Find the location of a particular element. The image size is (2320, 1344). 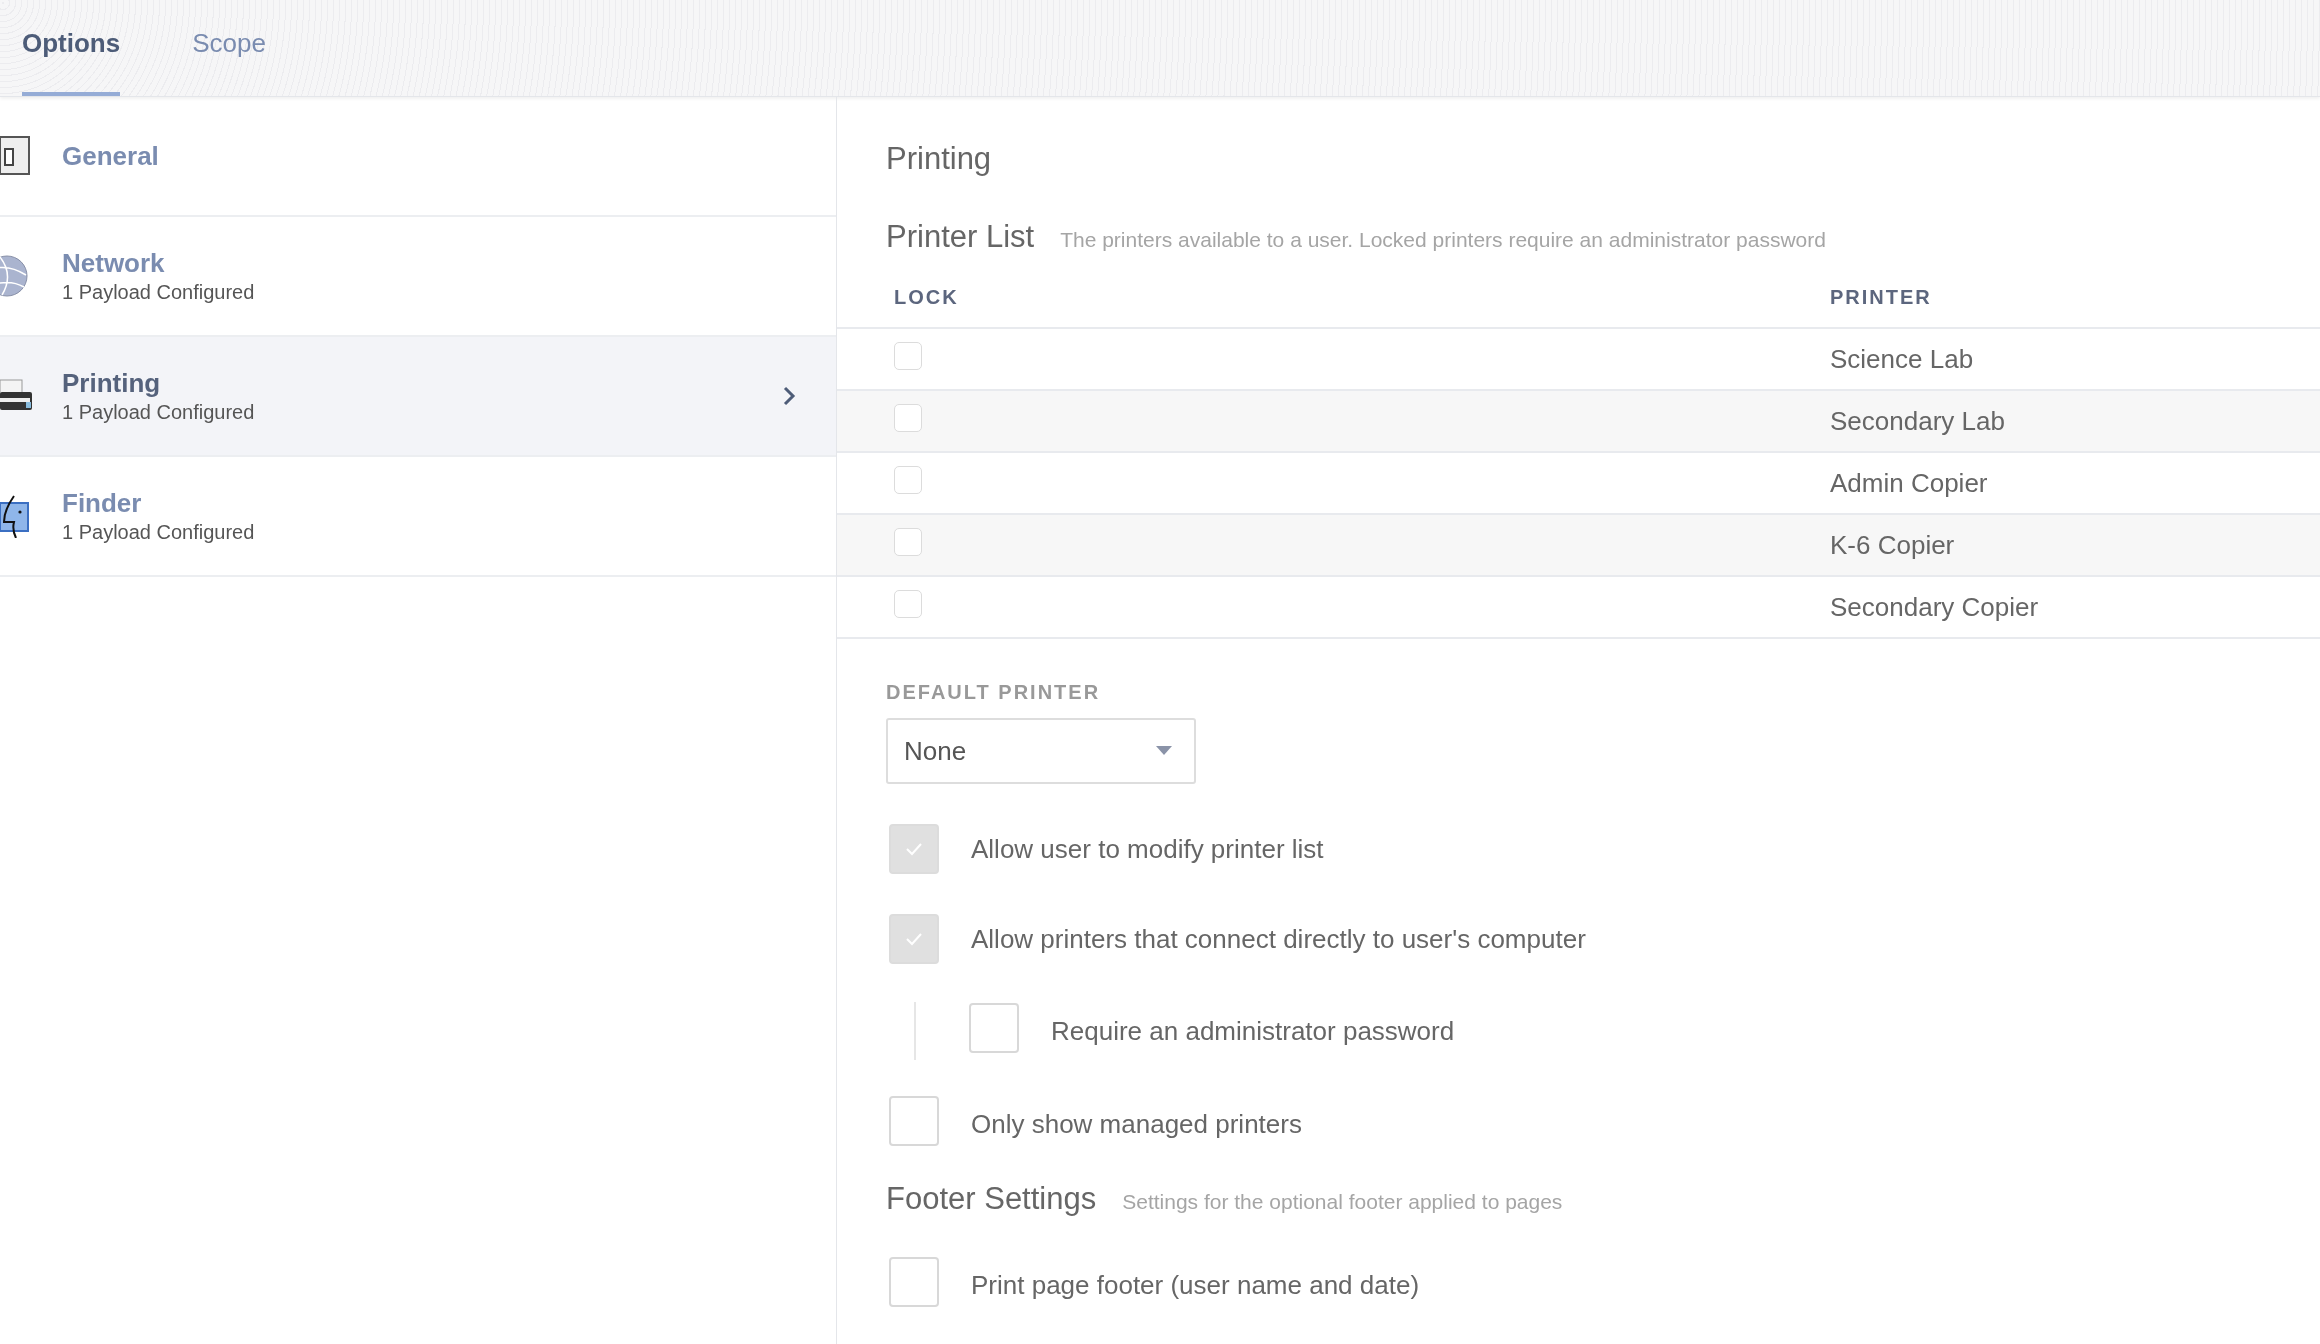

printer-name: K-6 Copier is located at coordinates (2074, 545).